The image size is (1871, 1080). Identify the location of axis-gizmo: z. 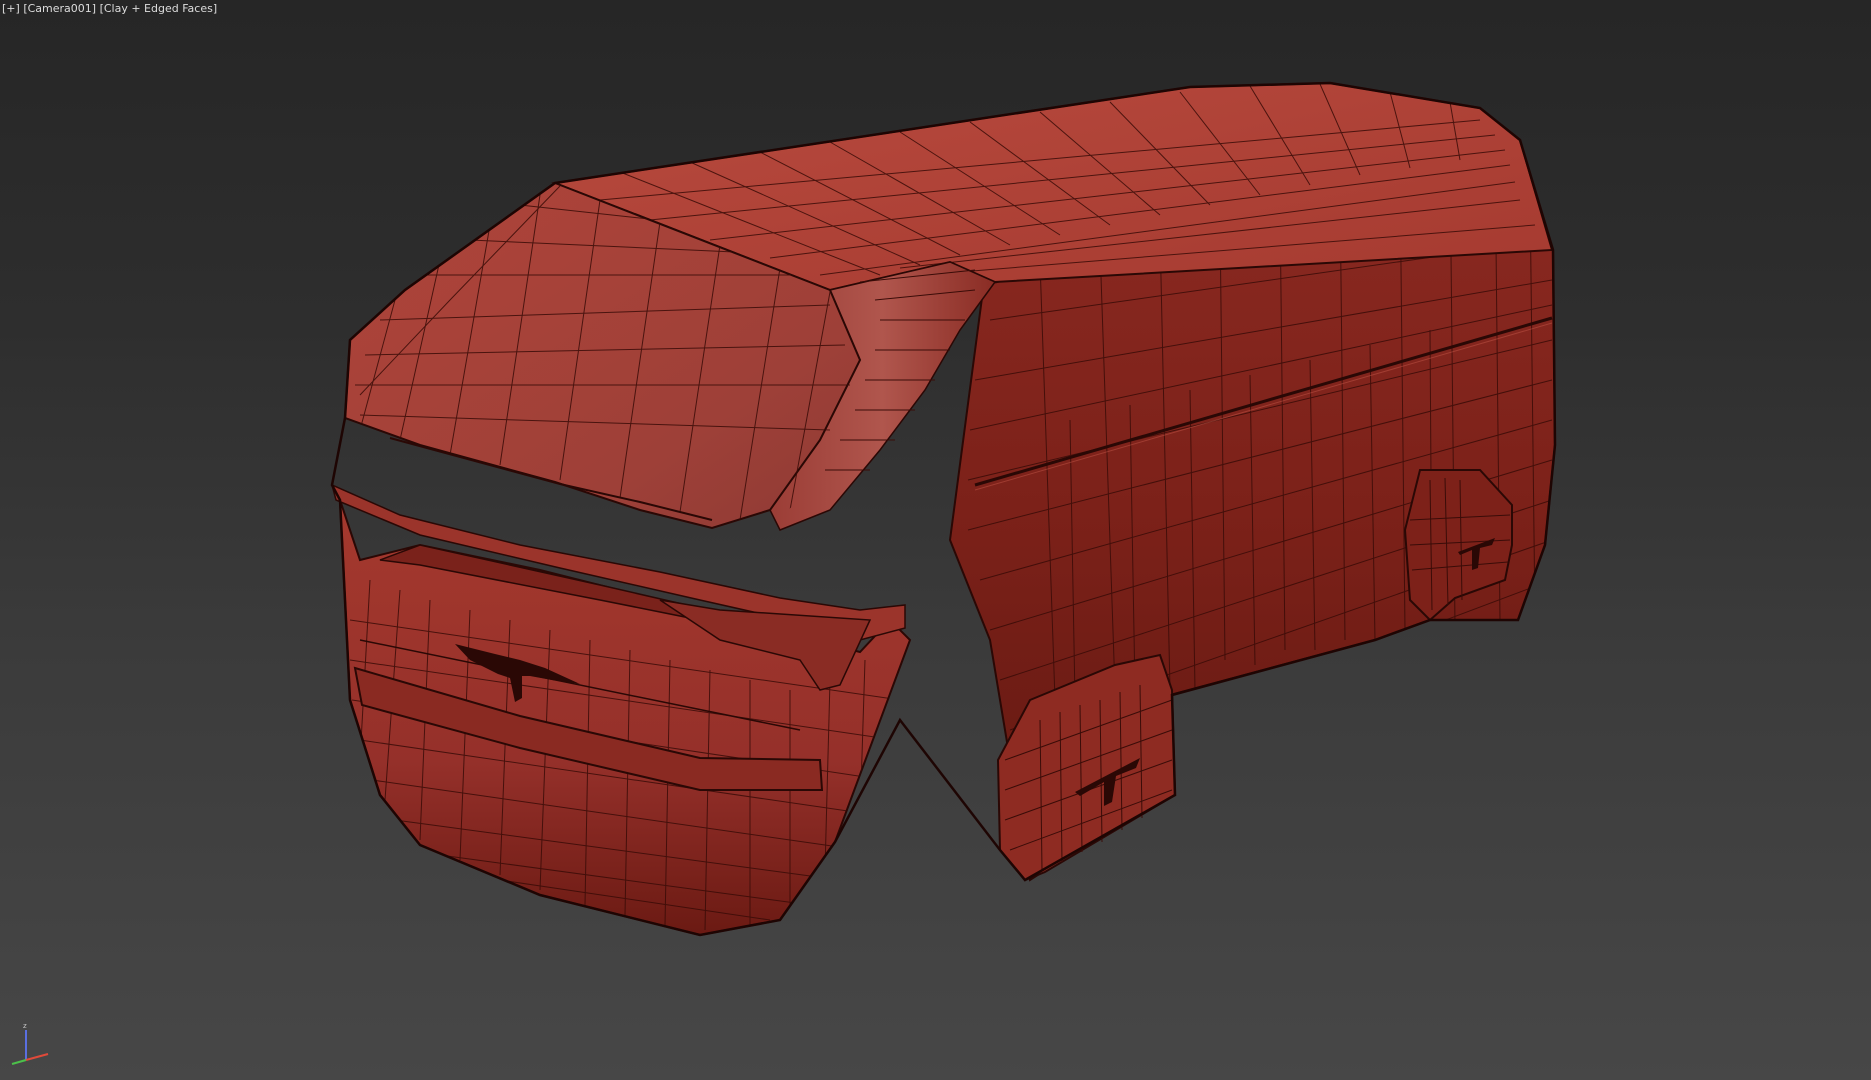
(30, 1043).